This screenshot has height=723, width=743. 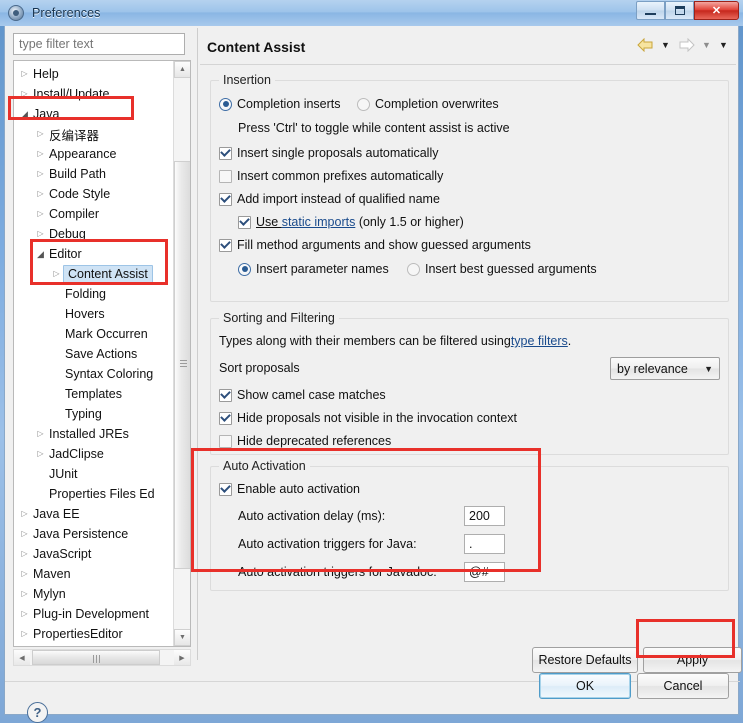 I want to click on sort-proposals-dropdown: by relevance ▼, so click(x=665, y=368).